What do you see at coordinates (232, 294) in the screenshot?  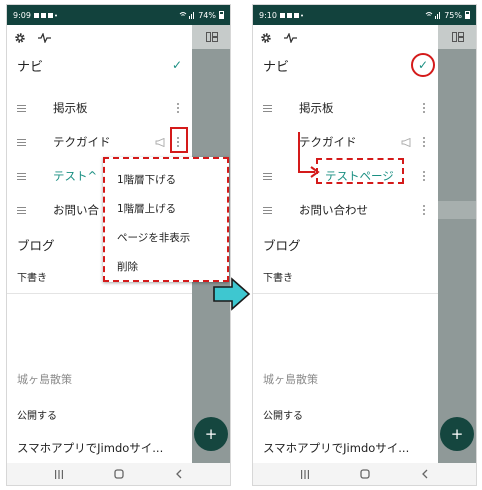 I see `transition-arrow-icon` at bounding box center [232, 294].